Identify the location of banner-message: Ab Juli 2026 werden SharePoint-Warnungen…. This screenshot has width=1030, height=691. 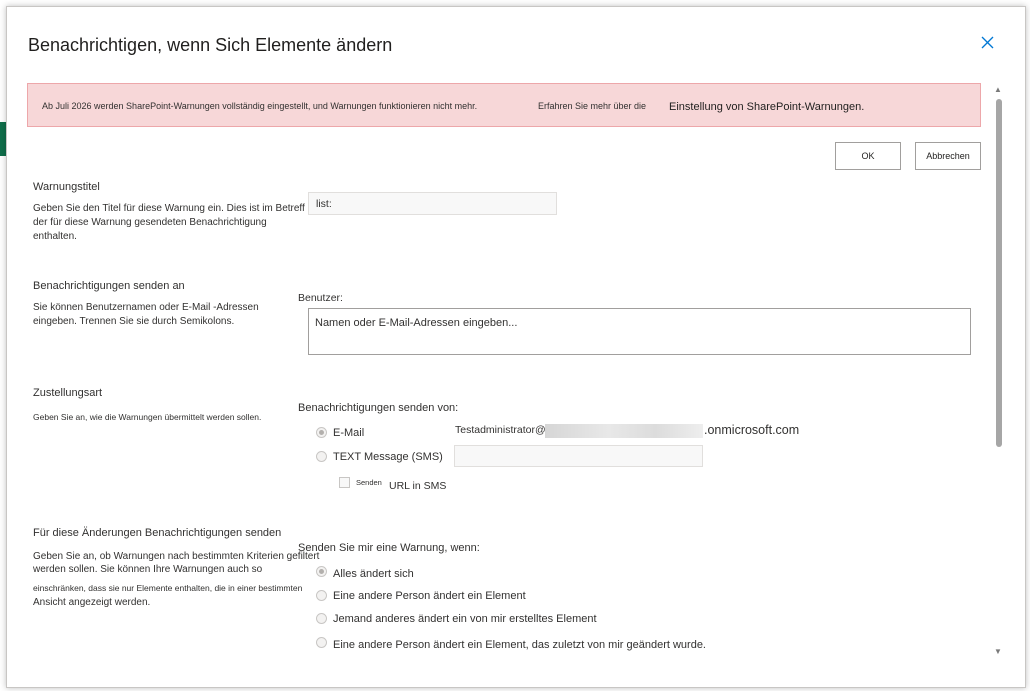
(260, 106).